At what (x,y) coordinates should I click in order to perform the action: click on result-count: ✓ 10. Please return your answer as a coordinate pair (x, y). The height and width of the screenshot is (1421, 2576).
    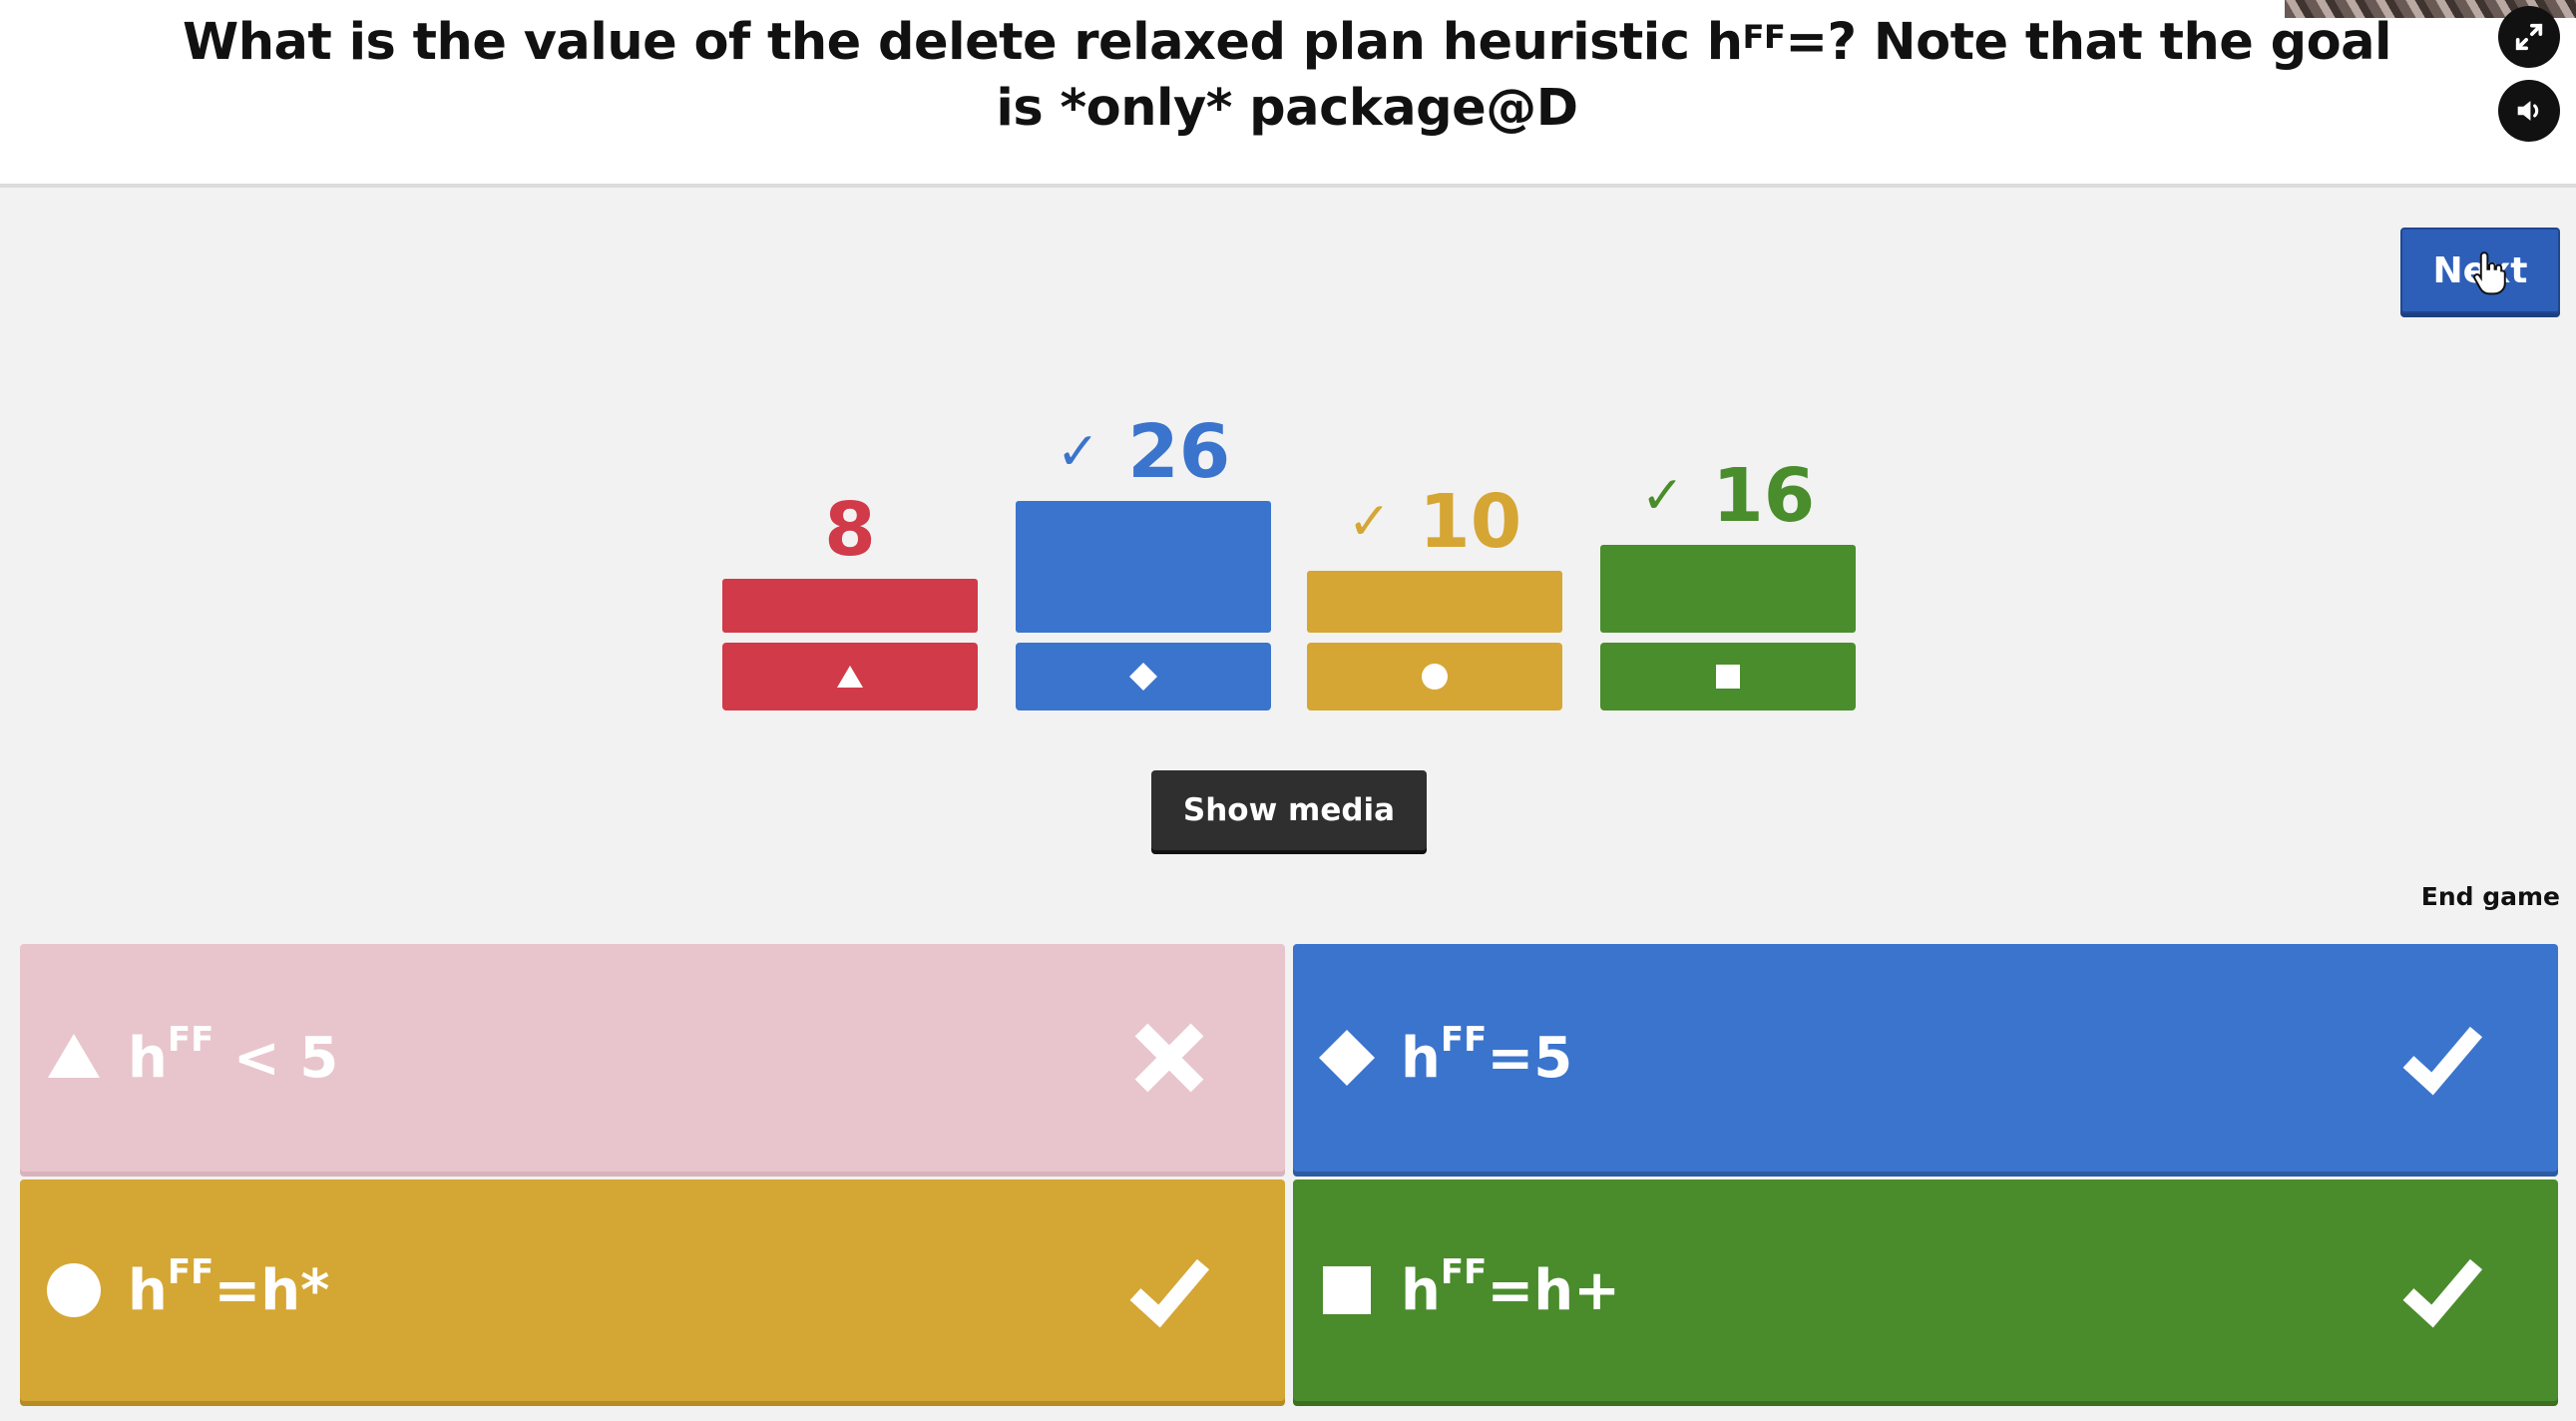
    Looking at the image, I should click on (1434, 522).